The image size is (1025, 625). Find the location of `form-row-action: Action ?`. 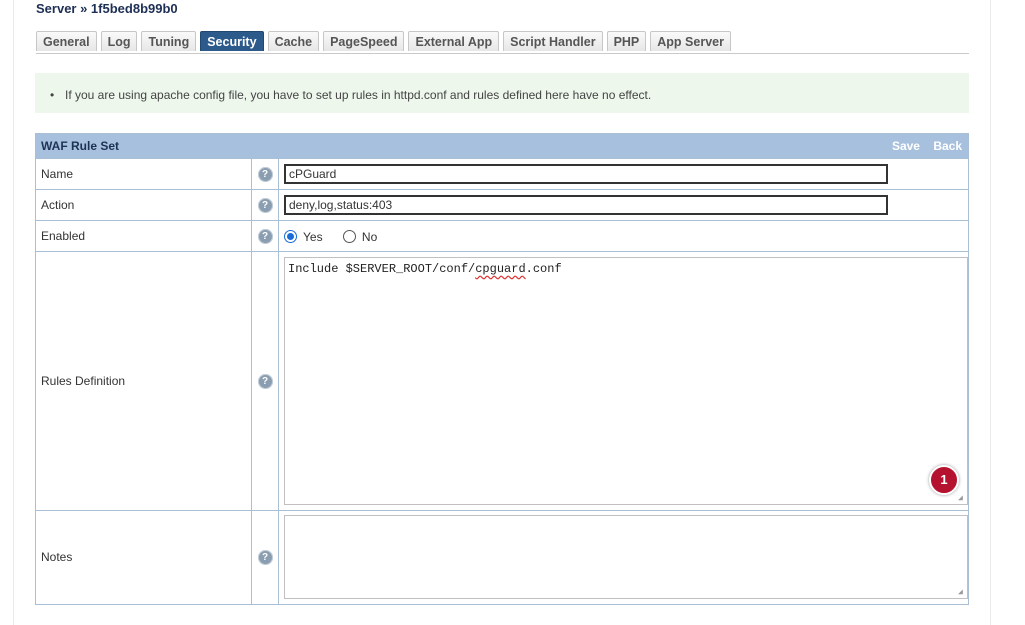

form-row-action: Action ? is located at coordinates (502, 205).